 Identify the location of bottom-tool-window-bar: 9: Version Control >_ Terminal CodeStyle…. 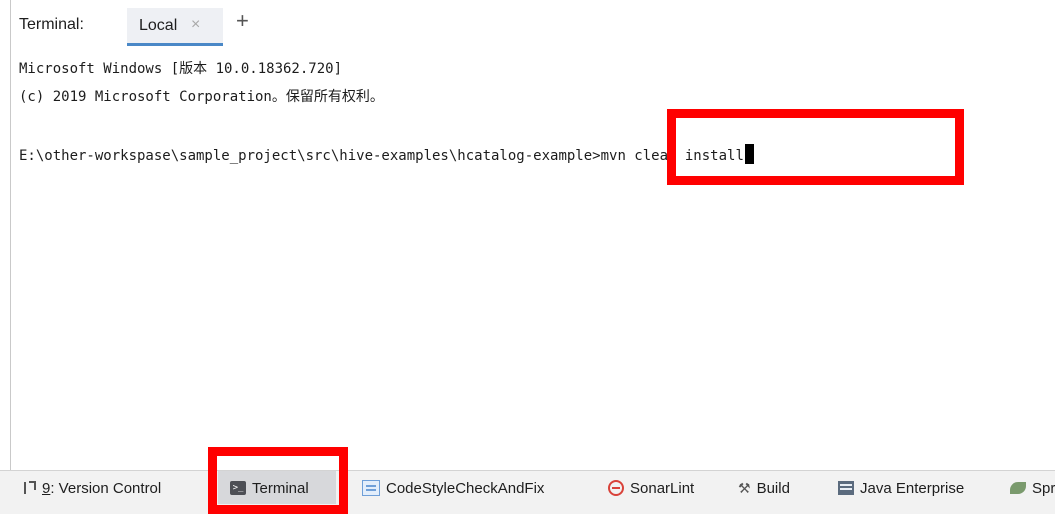
(527, 487).